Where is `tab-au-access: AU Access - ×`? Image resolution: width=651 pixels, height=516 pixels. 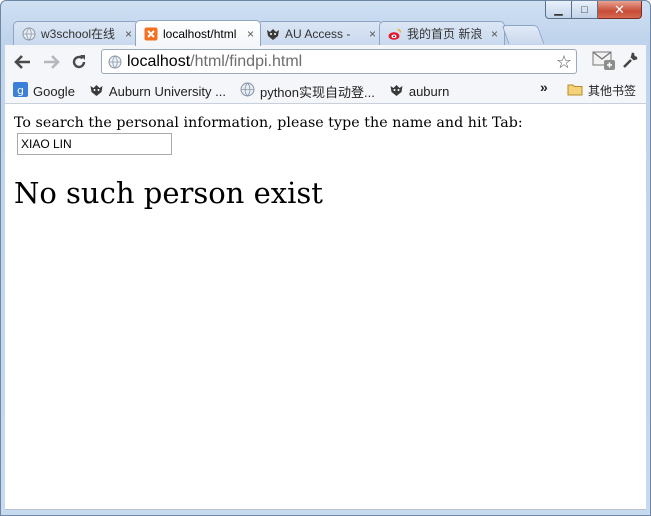 tab-au-access: AU Access - × is located at coordinates (320, 33).